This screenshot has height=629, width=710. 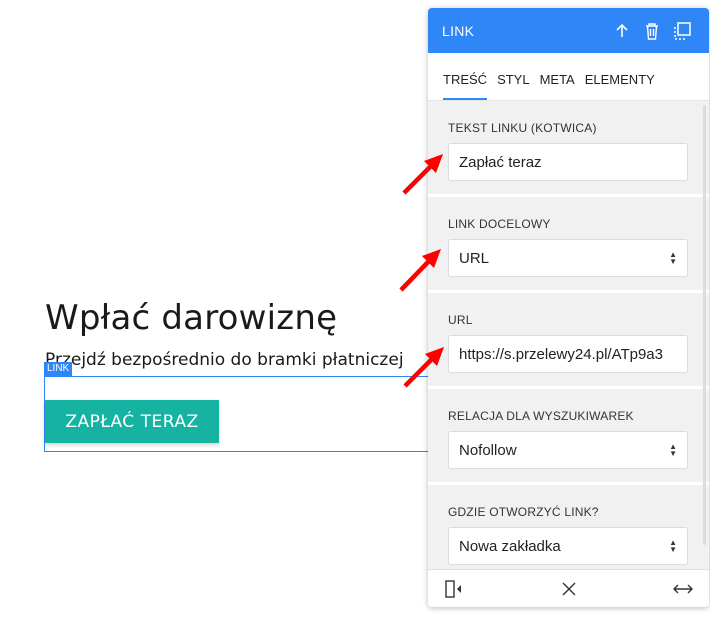 What do you see at coordinates (652, 31) in the screenshot?
I see `trash-icon` at bounding box center [652, 31].